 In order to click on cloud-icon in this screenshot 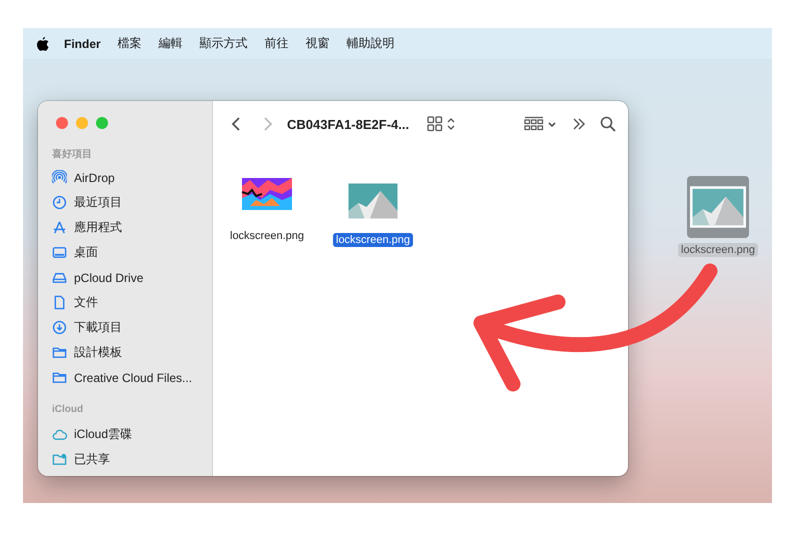, I will do `click(59, 434)`.